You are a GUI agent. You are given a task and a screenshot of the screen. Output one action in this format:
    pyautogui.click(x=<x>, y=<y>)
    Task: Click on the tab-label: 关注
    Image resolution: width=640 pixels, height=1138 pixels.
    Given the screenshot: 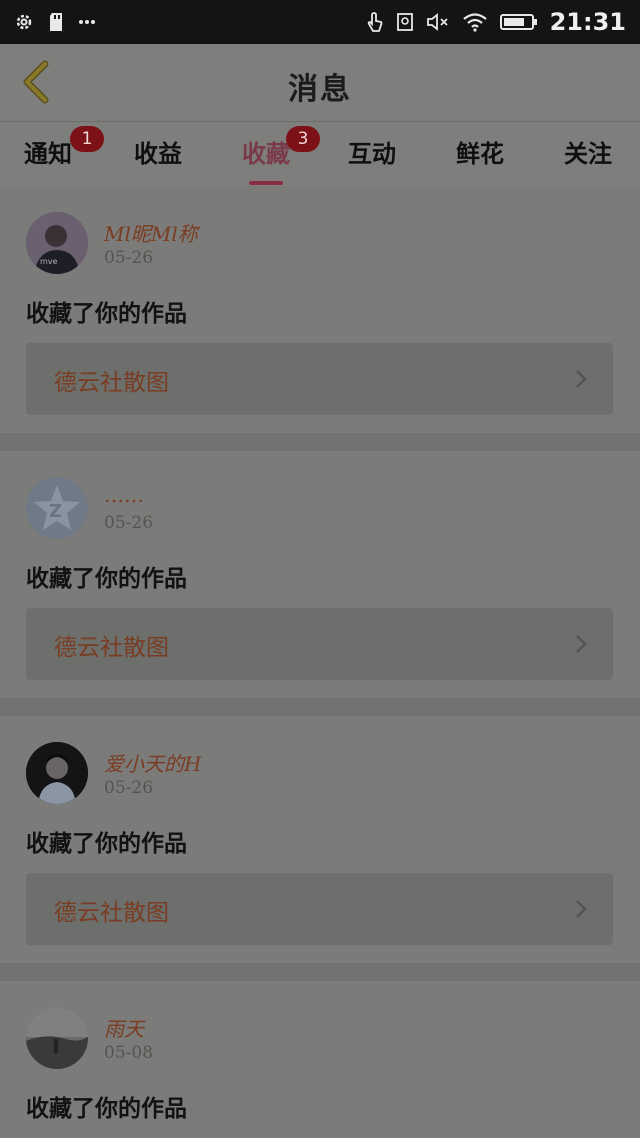 What is the action you would take?
    pyautogui.click(x=588, y=153)
    